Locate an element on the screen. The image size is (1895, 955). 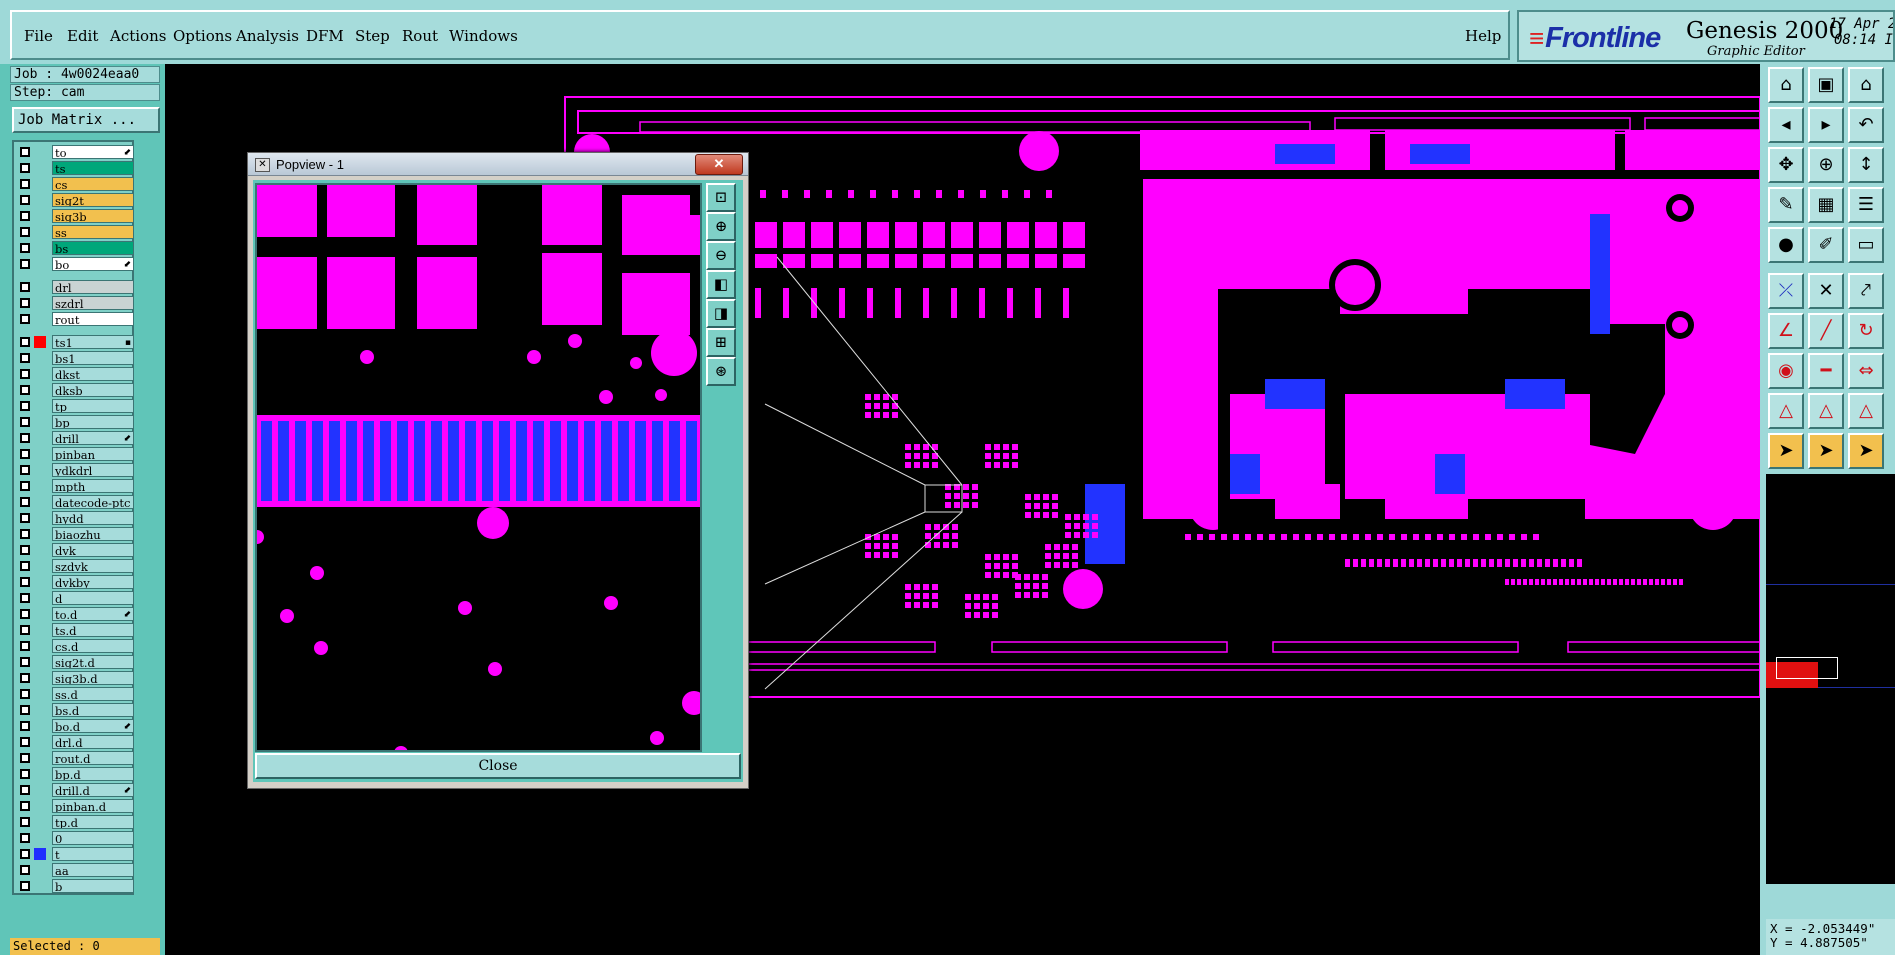
layer-row: rout.d is located at coordinates (75, 758).